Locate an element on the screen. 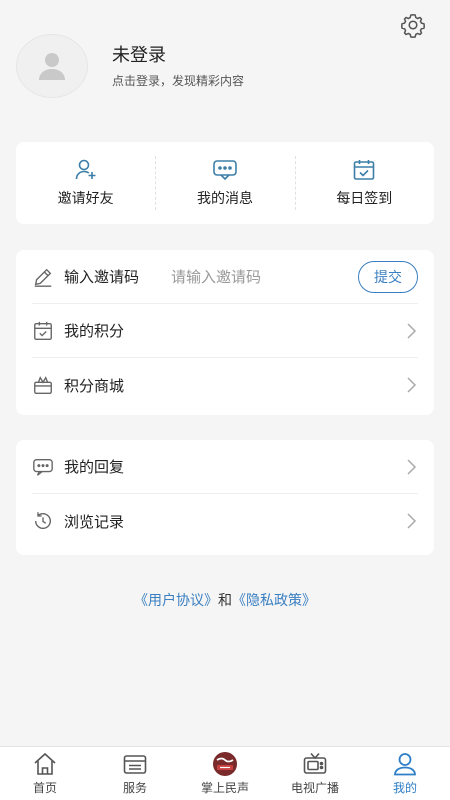 The image size is (450, 800). bottom-tab-bar: 首页 服务 掌上民声 电视广播 我的 is located at coordinates (225, 773).